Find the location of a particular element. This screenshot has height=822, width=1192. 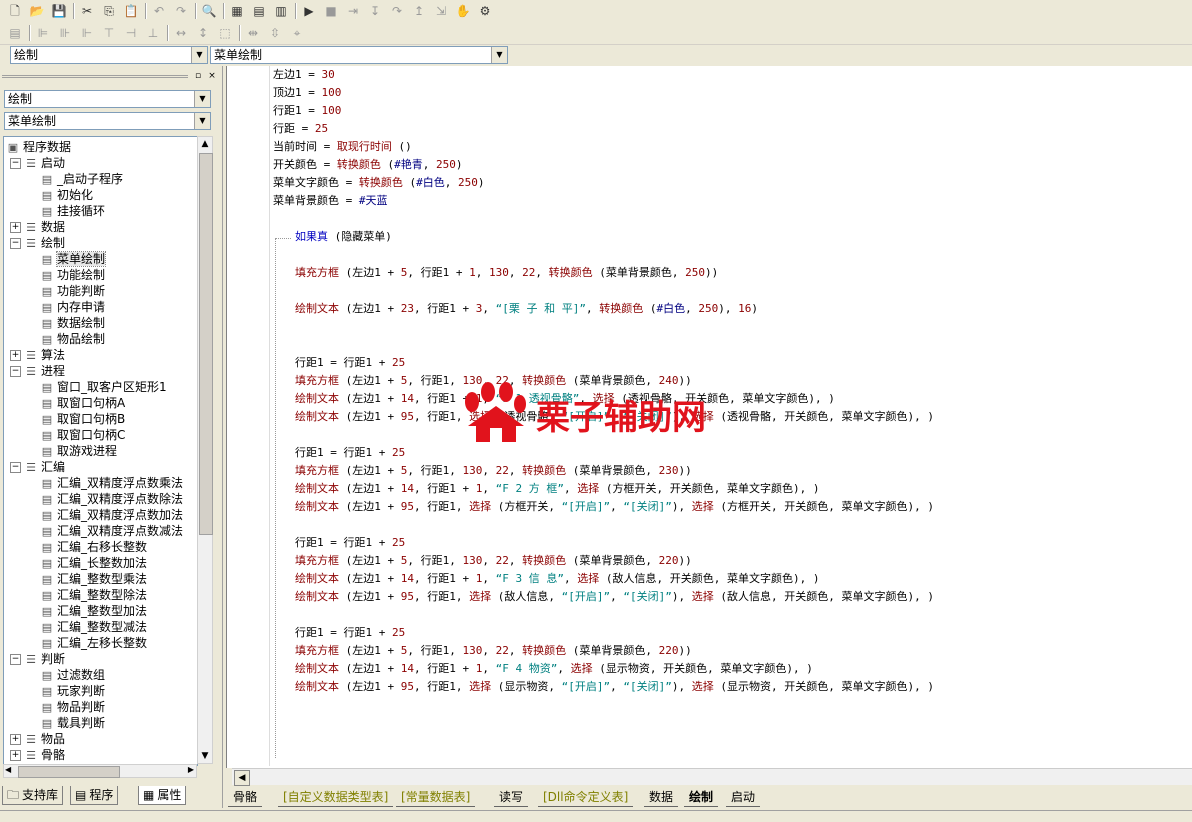

tree-node: ▤ 汇编_长整数加法 is located at coordinates (93, 563).